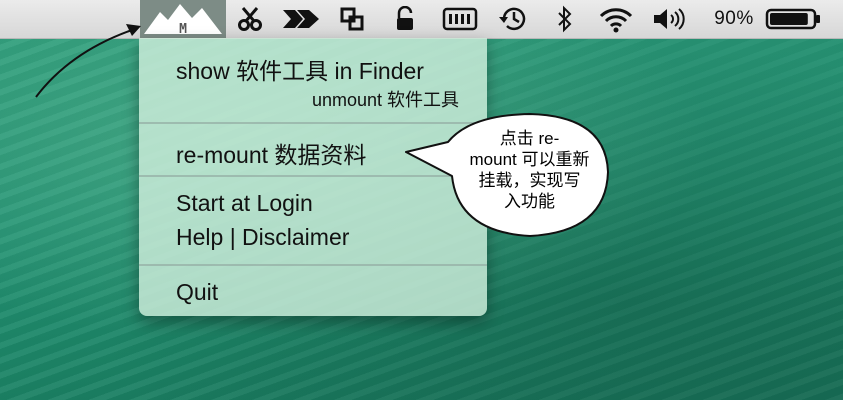 The height and width of the screenshot is (400, 843). What do you see at coordinates (529, 159) in the screenshot?
I see `callout-line: mount 可以重新` at bounding box center [529, 159].